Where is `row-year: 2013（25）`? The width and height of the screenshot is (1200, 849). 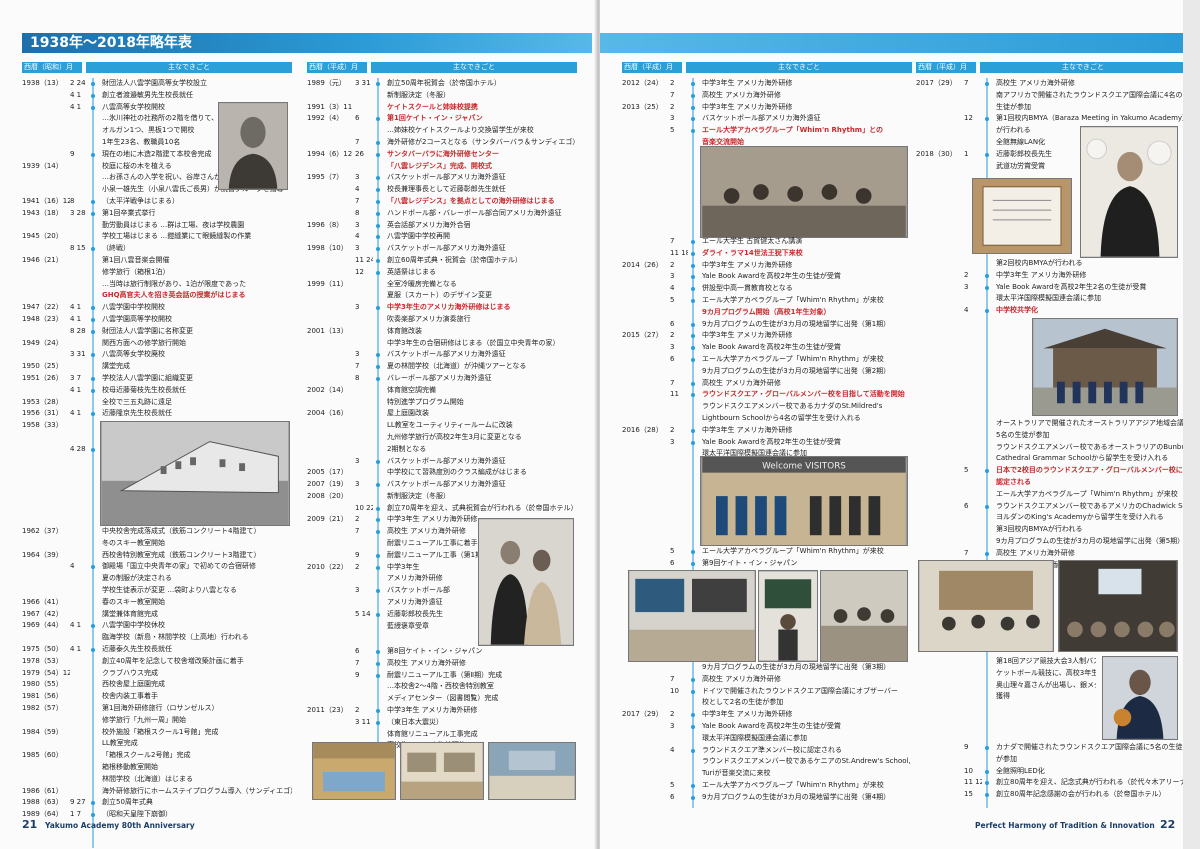
row-year: 2013（25） is located at coordinates (642, 106).